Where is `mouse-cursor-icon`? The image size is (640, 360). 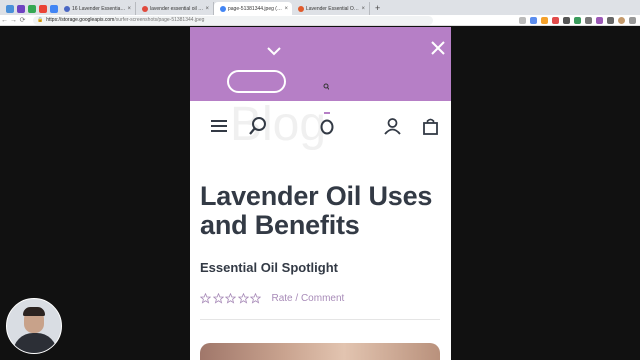
mouse-cursor-icon is located at coordinates (326, 86).